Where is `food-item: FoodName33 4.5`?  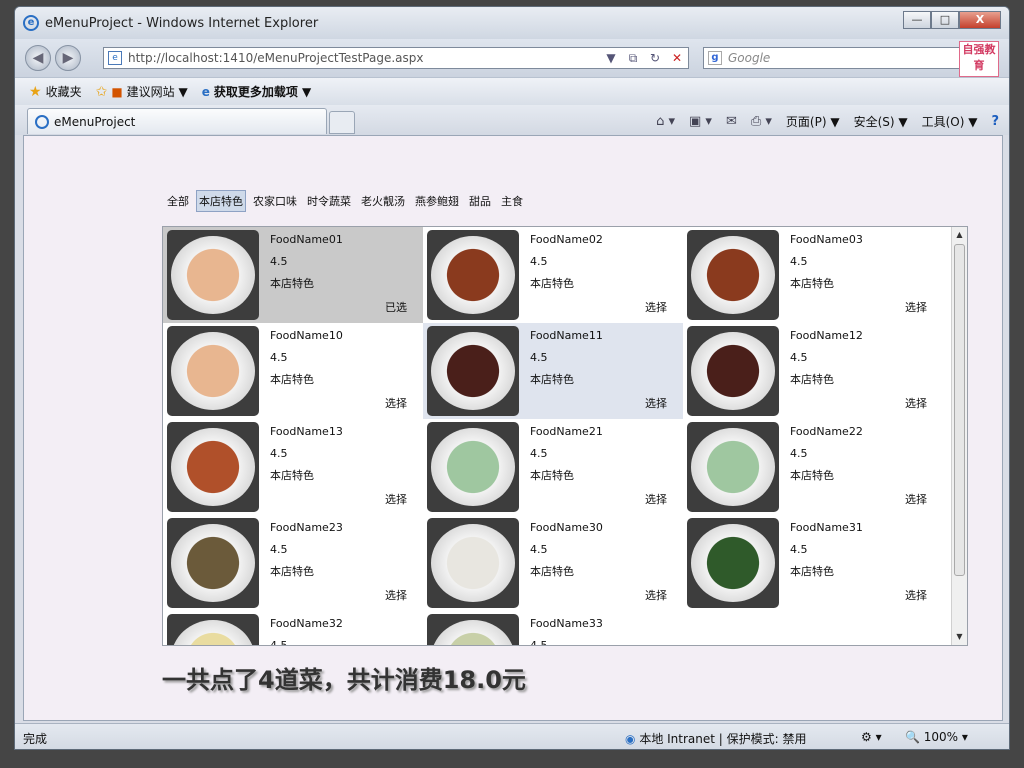
food-item: FoodName33 4.5 is located at coordinates (553, 628).